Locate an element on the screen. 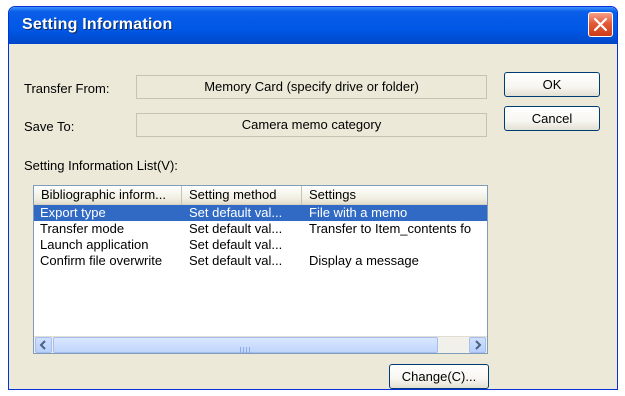  list-cell: Transfer mode is located at coordinates (82, 228).